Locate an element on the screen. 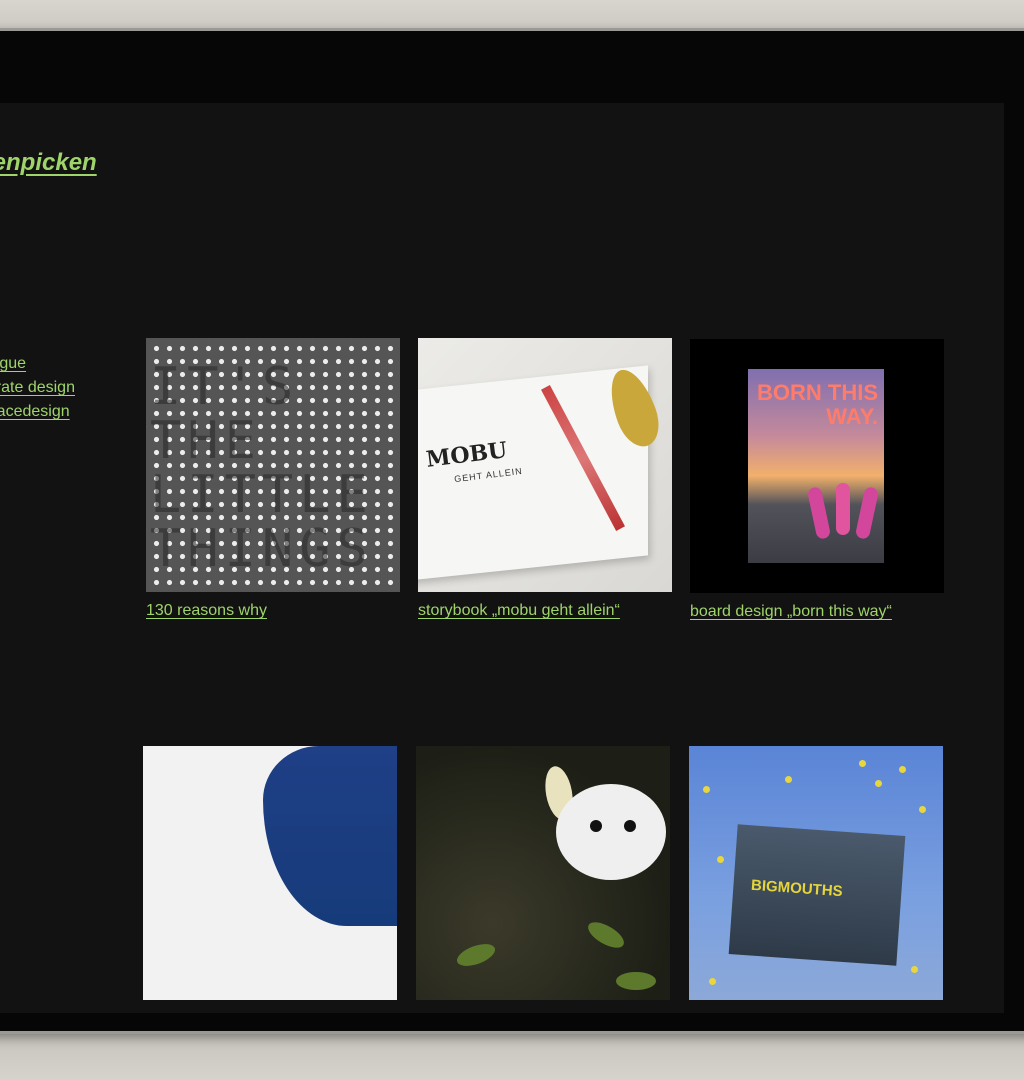  project-thumbnail: MOBU GEHT ALLEIN is located at coordinates (545, 465).